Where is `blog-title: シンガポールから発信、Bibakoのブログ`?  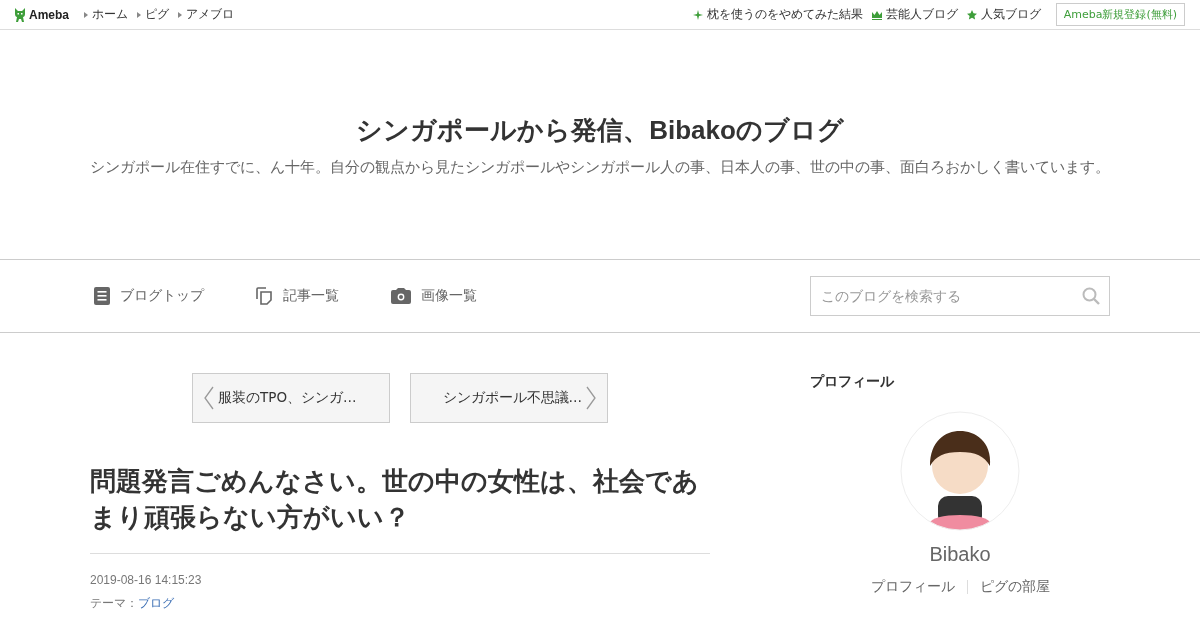
blog-title: シンガポールから発信、Bibakoのブログ is located at coordinates (600, 130).